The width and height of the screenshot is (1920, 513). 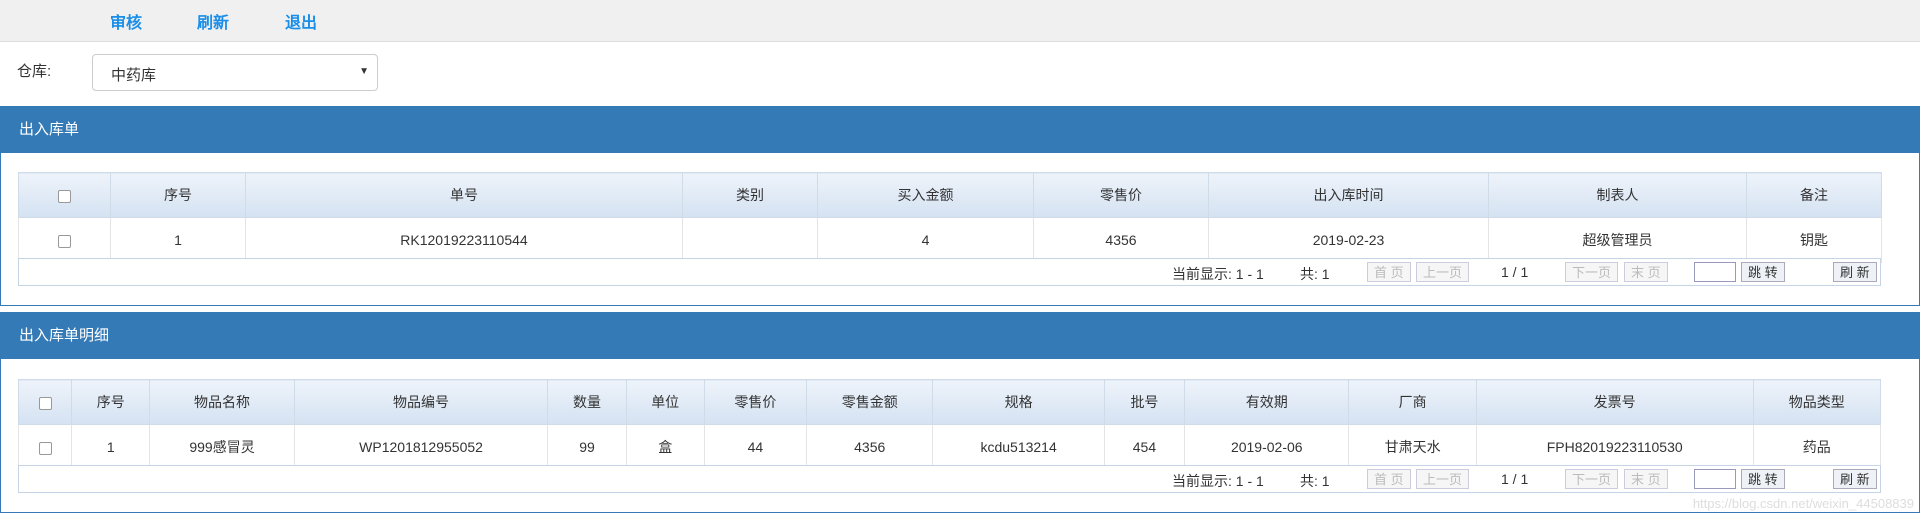 What do you see at coordinates (1267, 402) in the screenshot?
I see `column-header: 有效期` at bounding box center [1267, 402].